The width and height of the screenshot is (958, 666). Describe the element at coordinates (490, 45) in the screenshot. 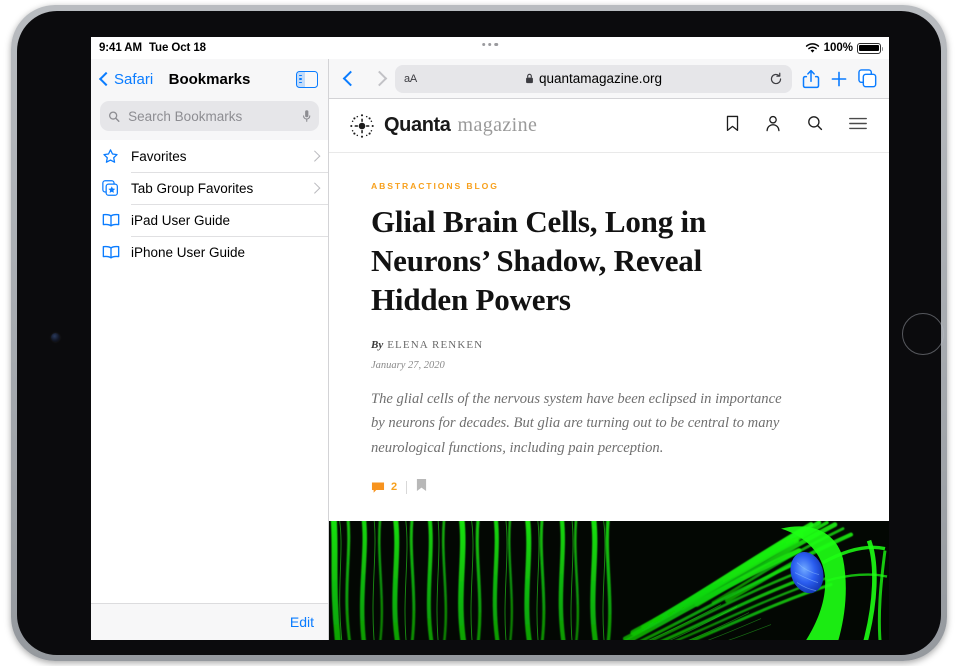

I see `multitask-handle` at that location.